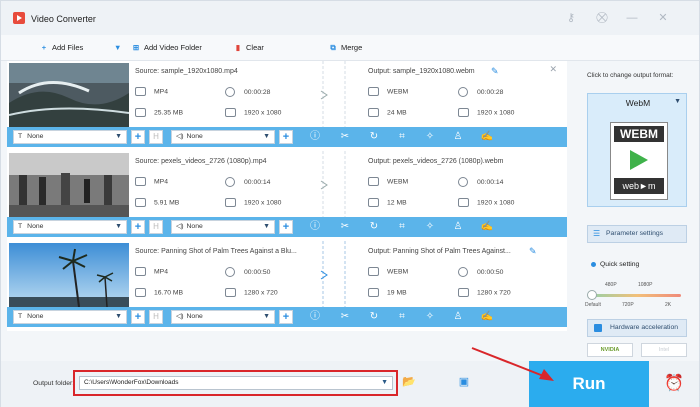 Image resolution: width=700 pixels, height=407 pixels. What do you see at coordinates (63, 19) in the screenshot?
I see `app-title: Video Converter` at bounding box center [63, 19].